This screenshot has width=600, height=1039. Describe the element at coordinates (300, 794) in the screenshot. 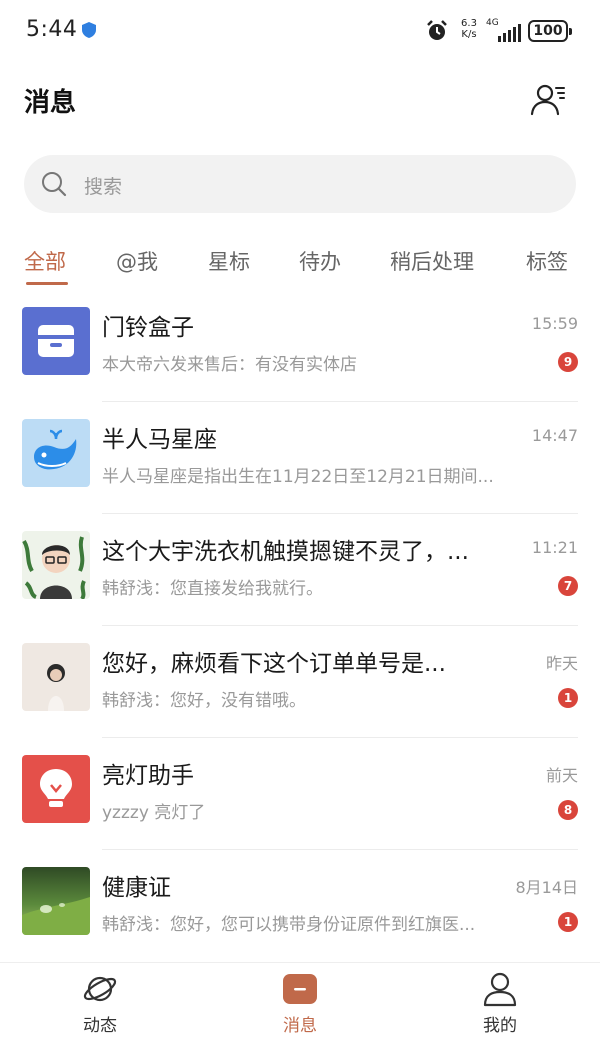

I see `list-item: 亮灯助手 前天 yzzzy 亮灯了 8` at that location.